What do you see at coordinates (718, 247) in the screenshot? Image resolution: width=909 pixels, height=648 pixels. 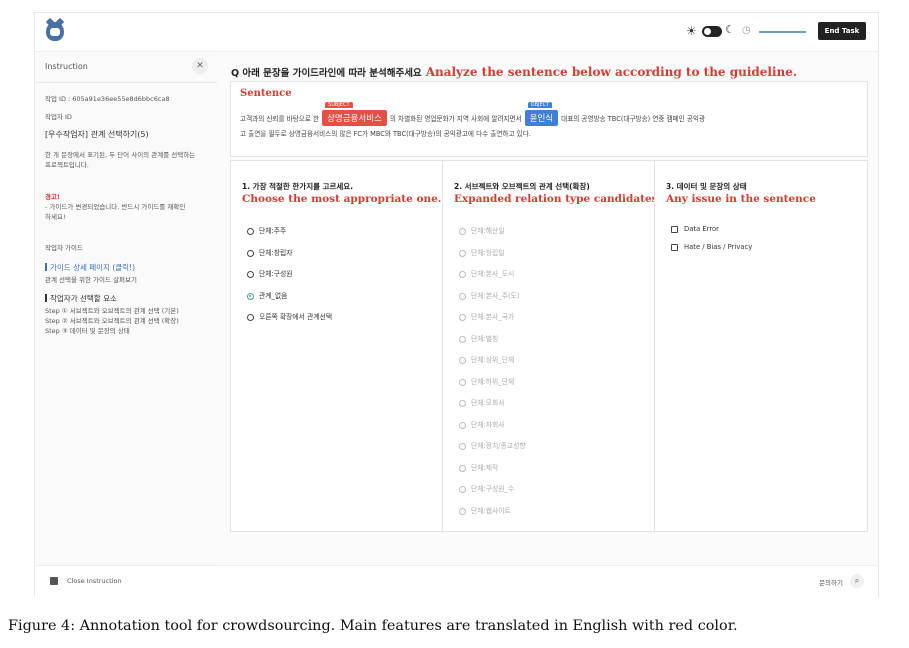 I see `option-label: Hate / Bias / Privacy` at bounding box center [718, 247].